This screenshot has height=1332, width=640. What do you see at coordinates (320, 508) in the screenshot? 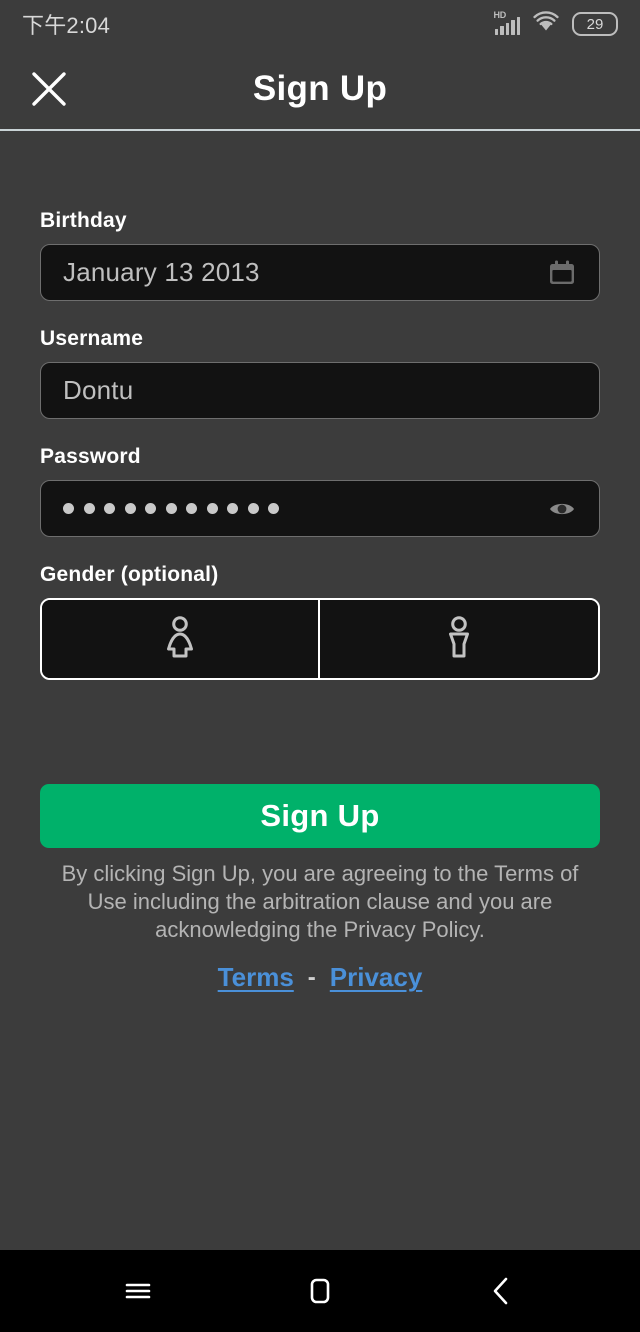
I see `password-input` at bounding box center [320, 508].